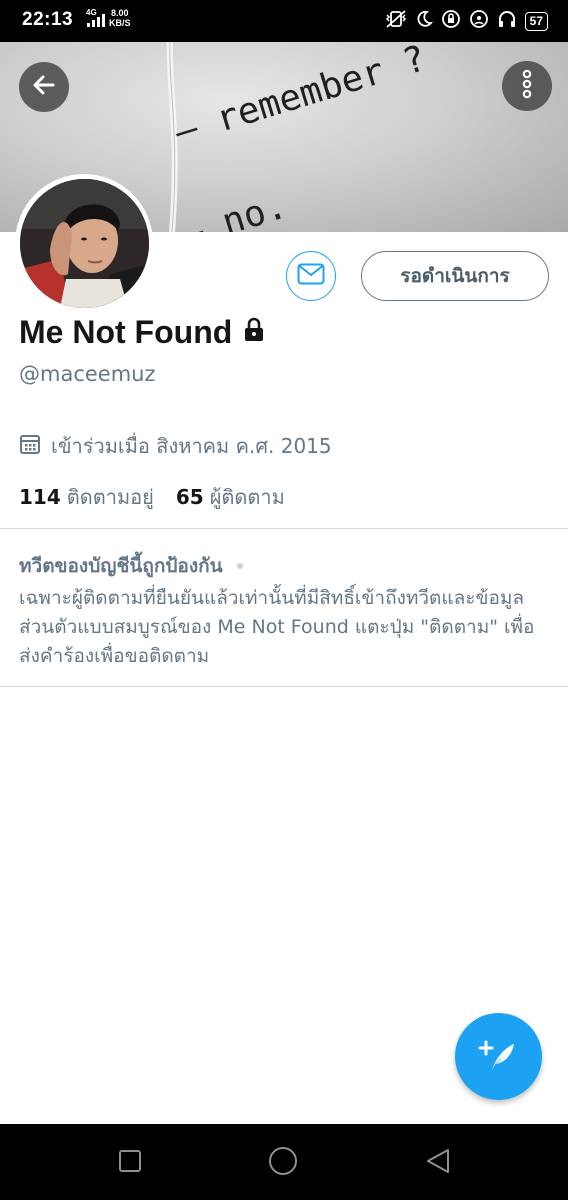 This screenshot has height=1200, width=568. Describe the element at coordinates (121, 566) in the screenshot. I see `protected-notice-title: ทวีตของบัญชีนี้ถูกป้องกัน` at that location.